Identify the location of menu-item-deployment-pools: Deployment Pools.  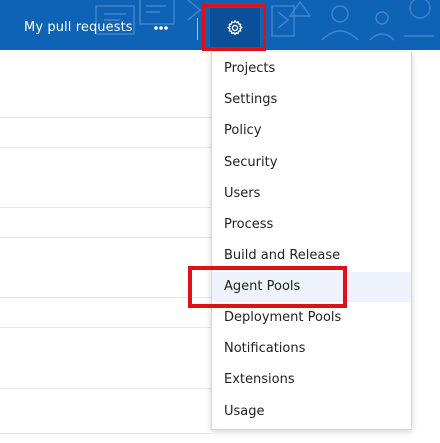
(311, 318).